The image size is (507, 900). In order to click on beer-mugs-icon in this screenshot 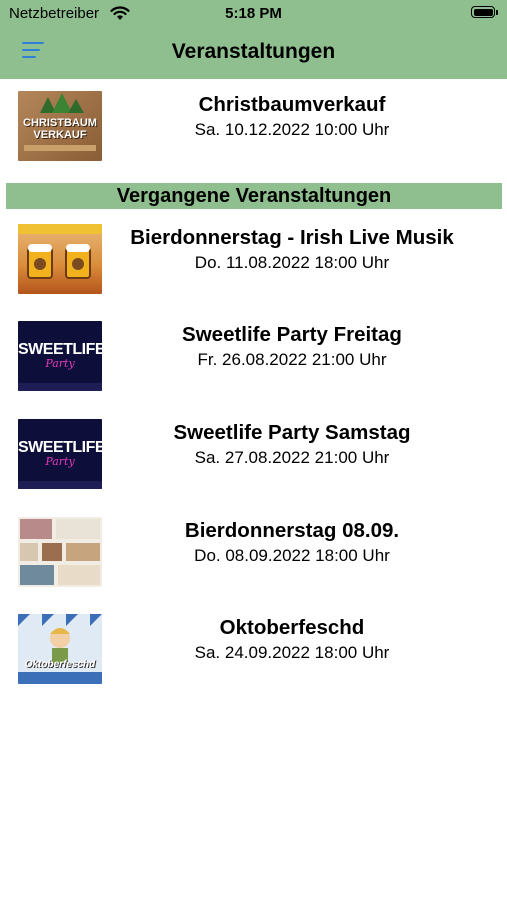, I will do `click(60, 251)`.